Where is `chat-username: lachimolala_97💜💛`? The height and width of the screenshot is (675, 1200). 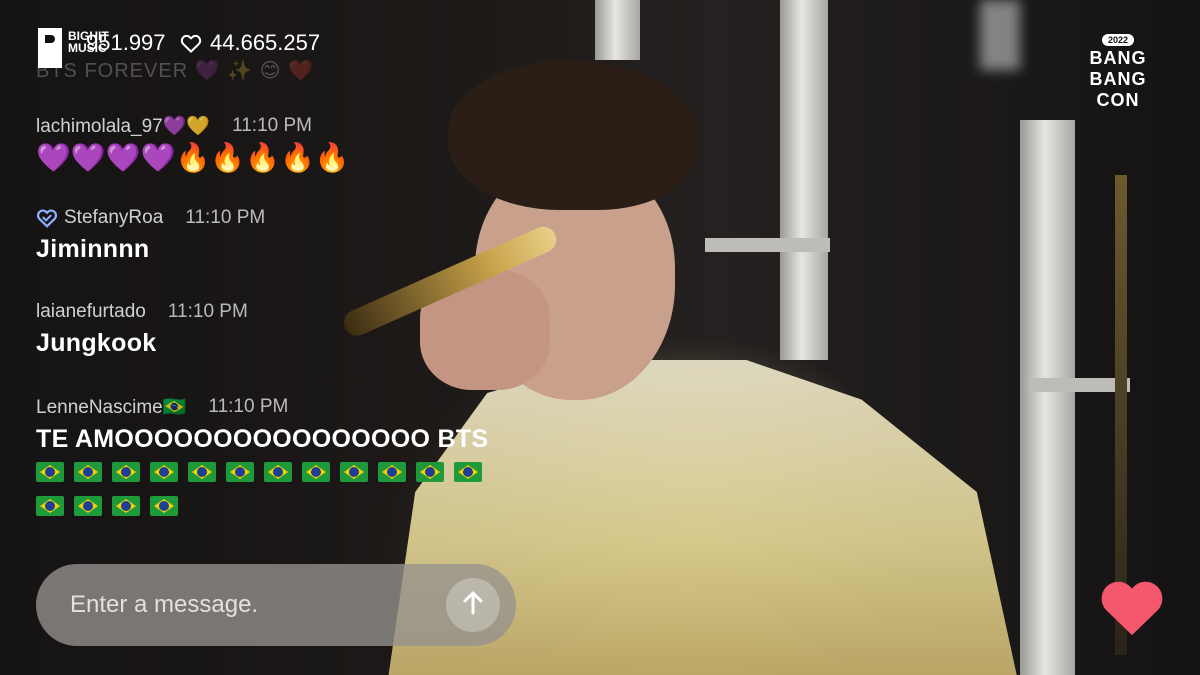 chat-username: lachimolala_97💜💛 is located at coordinates (123, 126).